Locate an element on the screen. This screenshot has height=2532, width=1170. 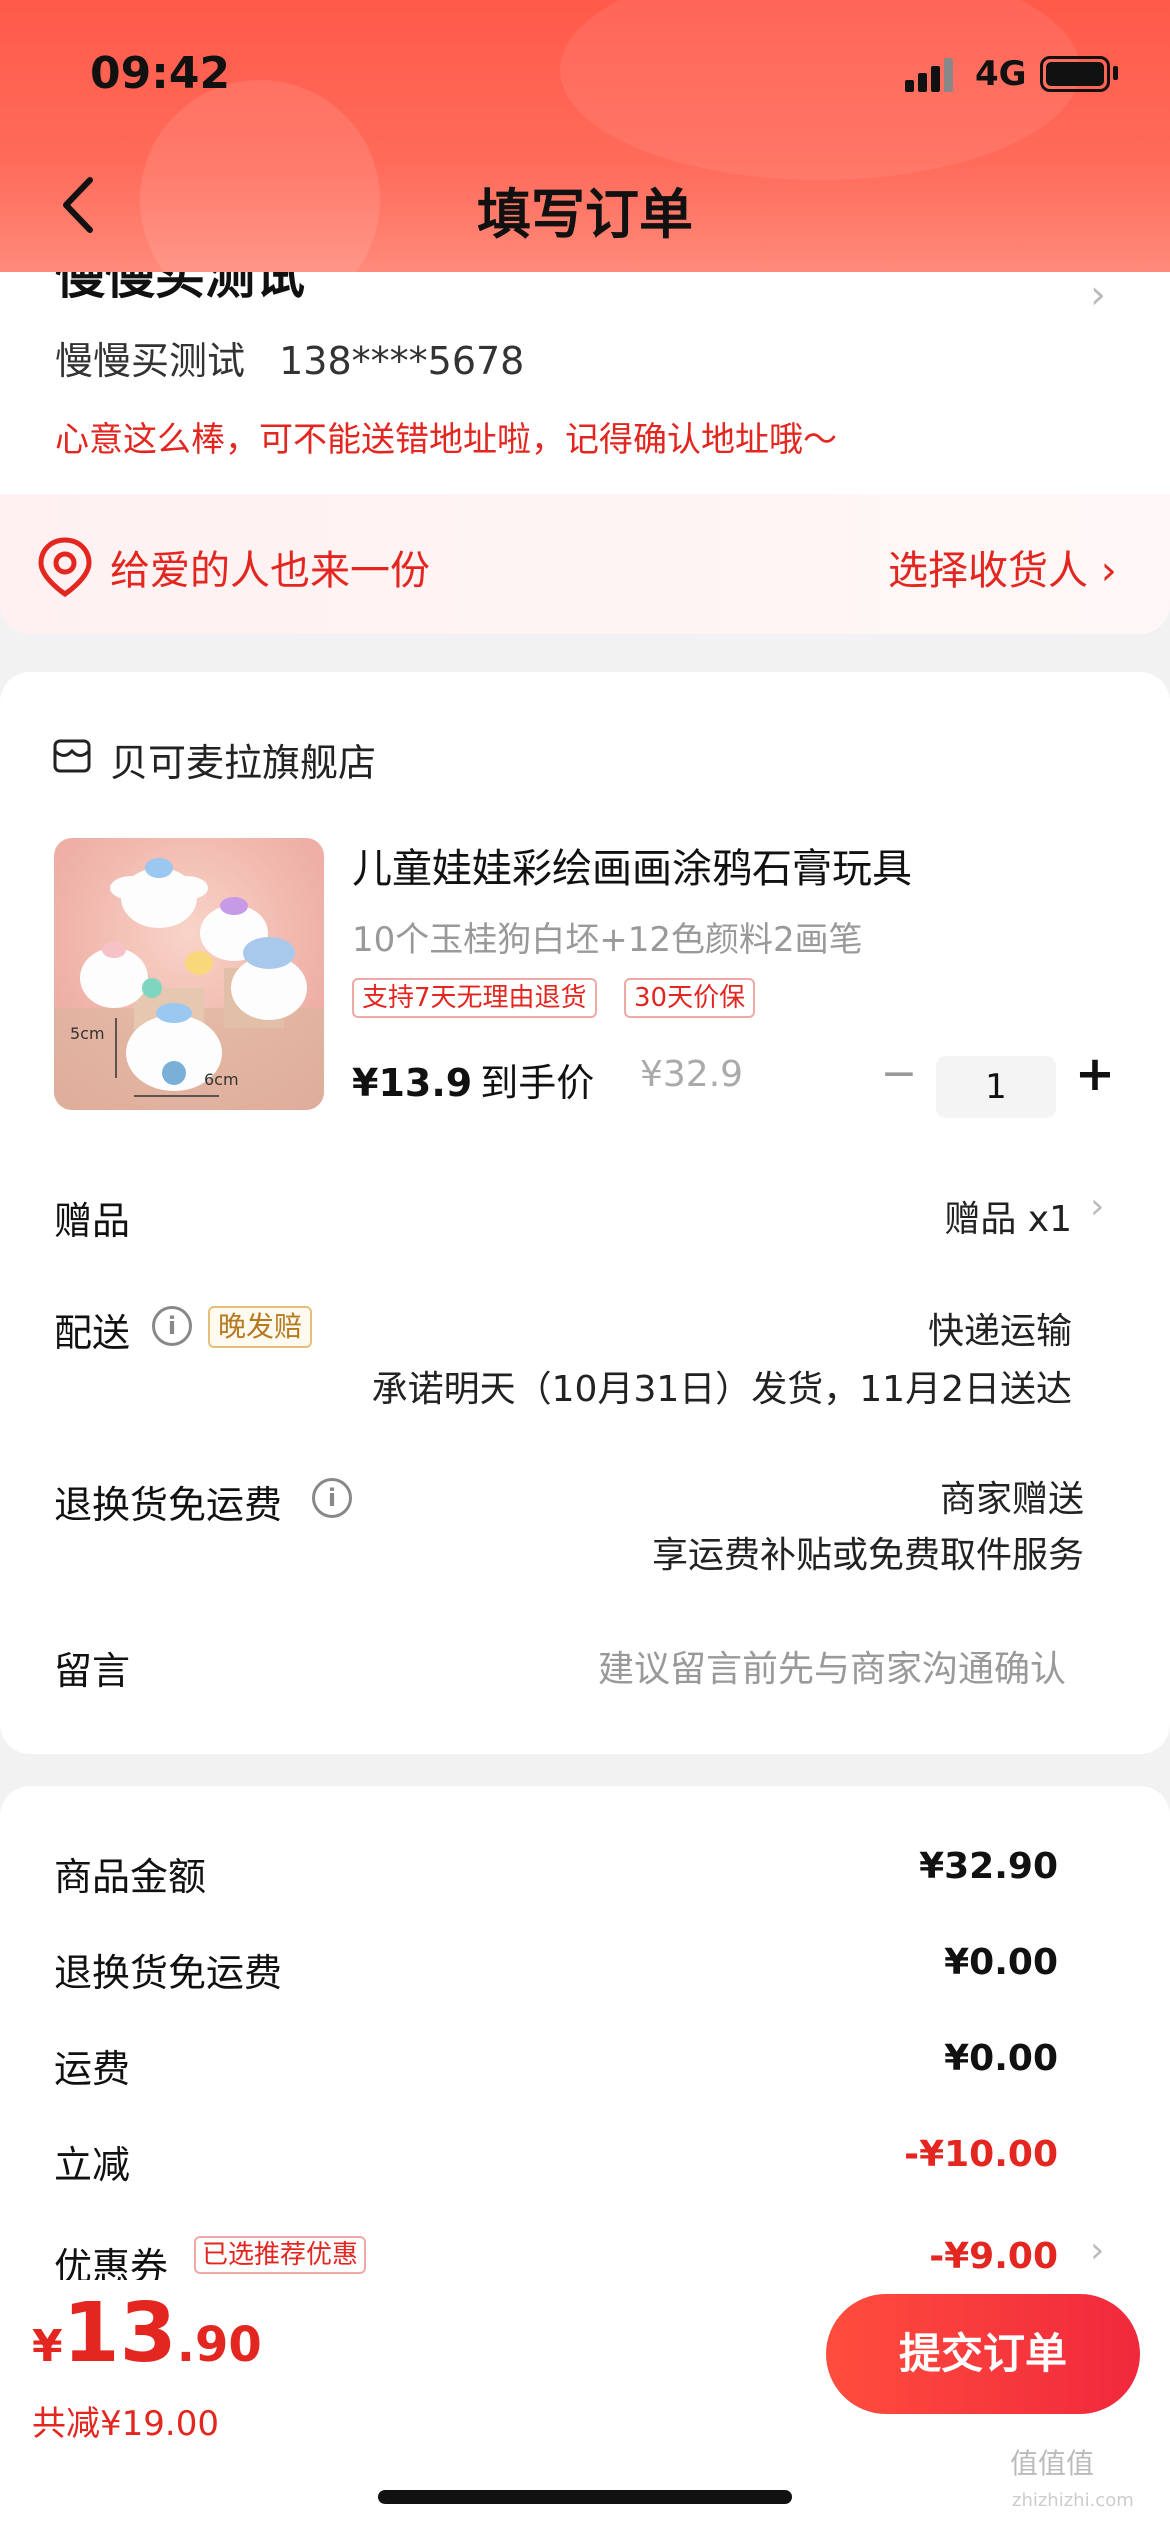
watermark-url: zhizhizhi.com is located at coordinates (1073, 2500).